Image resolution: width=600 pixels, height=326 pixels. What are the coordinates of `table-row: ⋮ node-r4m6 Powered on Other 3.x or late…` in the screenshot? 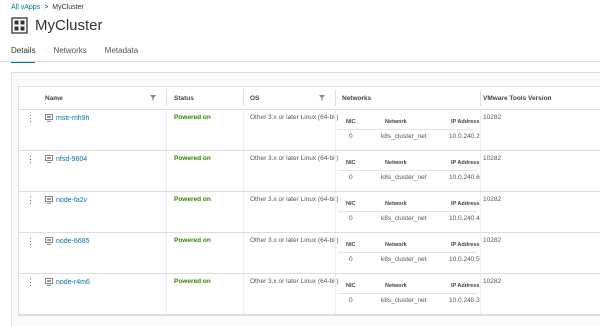 It's located at (309, 294).